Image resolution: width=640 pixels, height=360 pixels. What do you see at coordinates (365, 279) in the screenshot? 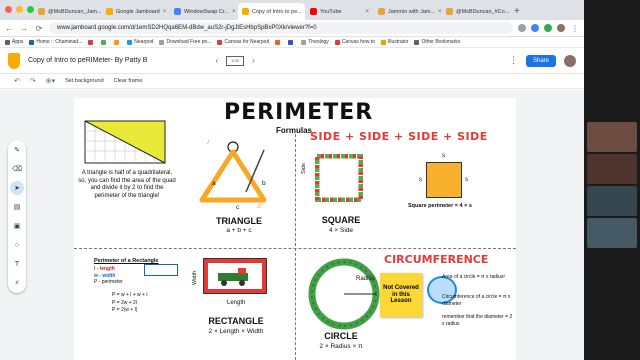
I see `radius-label: Radius` at bounding box center [365, 279].